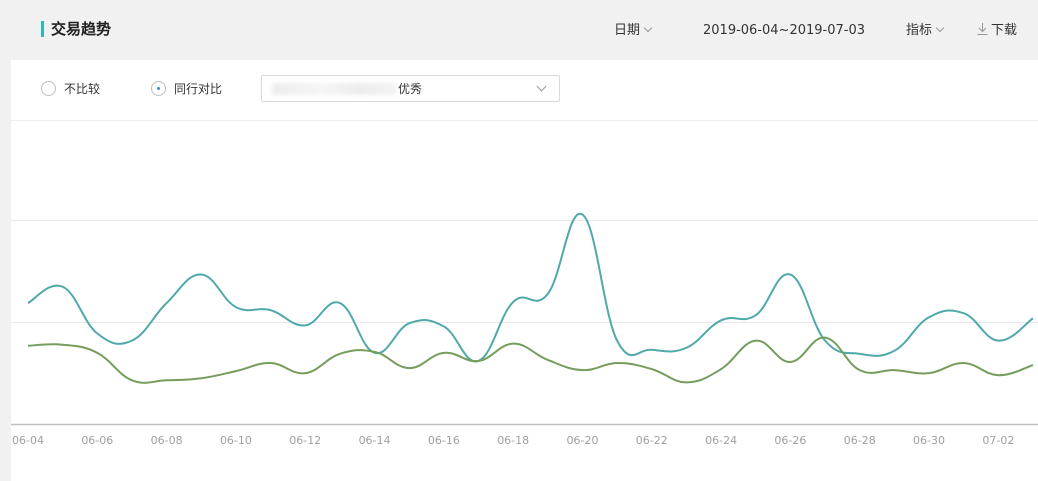 This screenshot has height=481, width=1038. I want to click on x-tick-label: 06-06, so click(97, 440).